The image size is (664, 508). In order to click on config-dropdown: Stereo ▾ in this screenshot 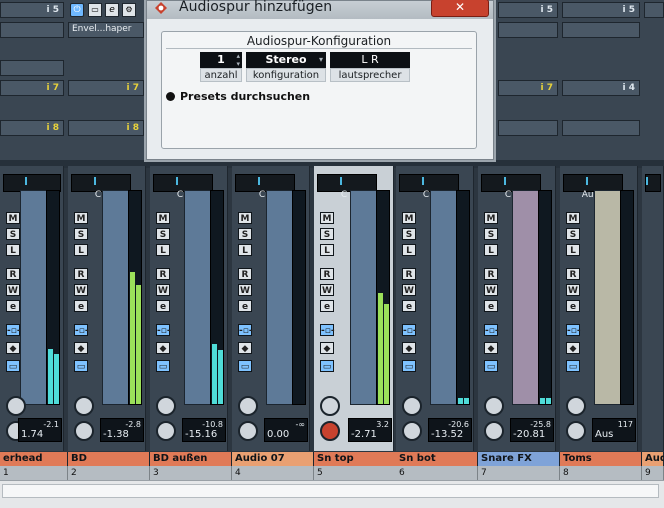, I will do `click(286, 60)`.